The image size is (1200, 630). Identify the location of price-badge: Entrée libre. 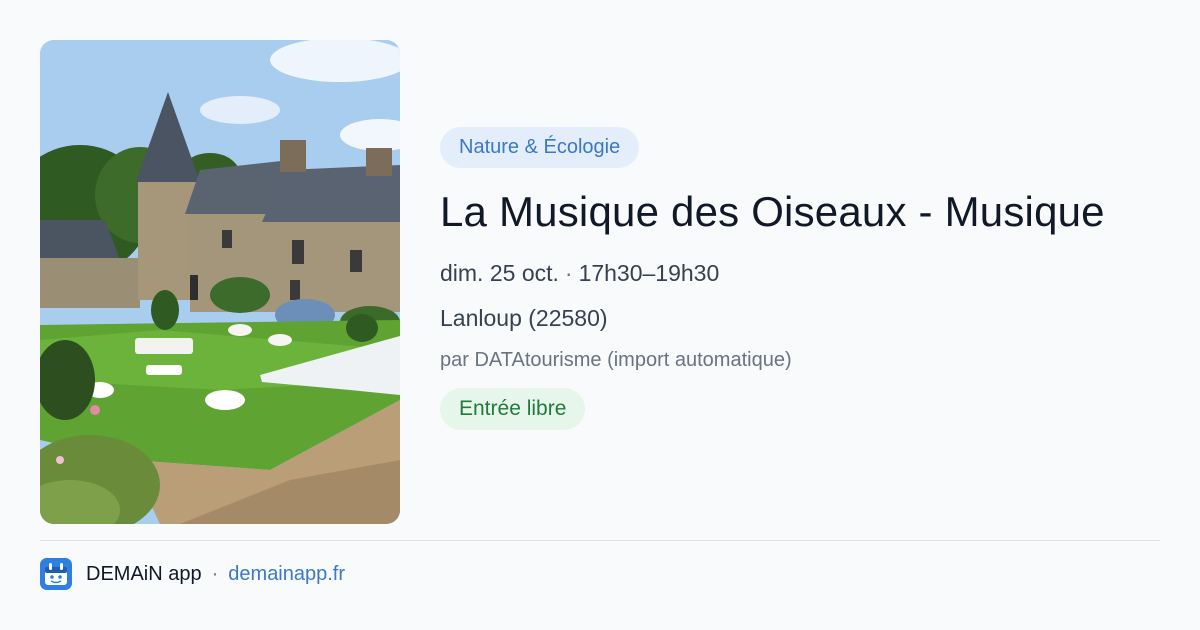
(513, 409).